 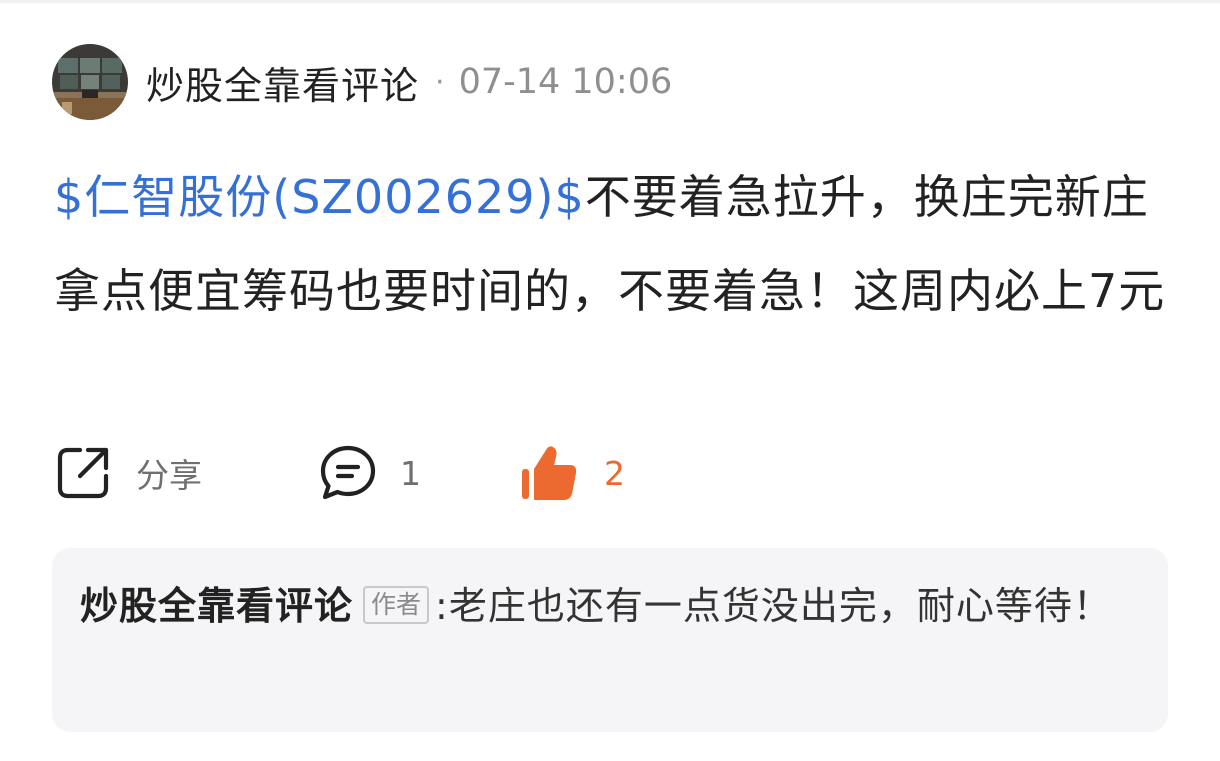 What do you see at coordinates (780, 606) in the screenshot?
I see `reply-content: 老庄也还有一点货没出完，耐心等待！` at bounding box center [780, 606].